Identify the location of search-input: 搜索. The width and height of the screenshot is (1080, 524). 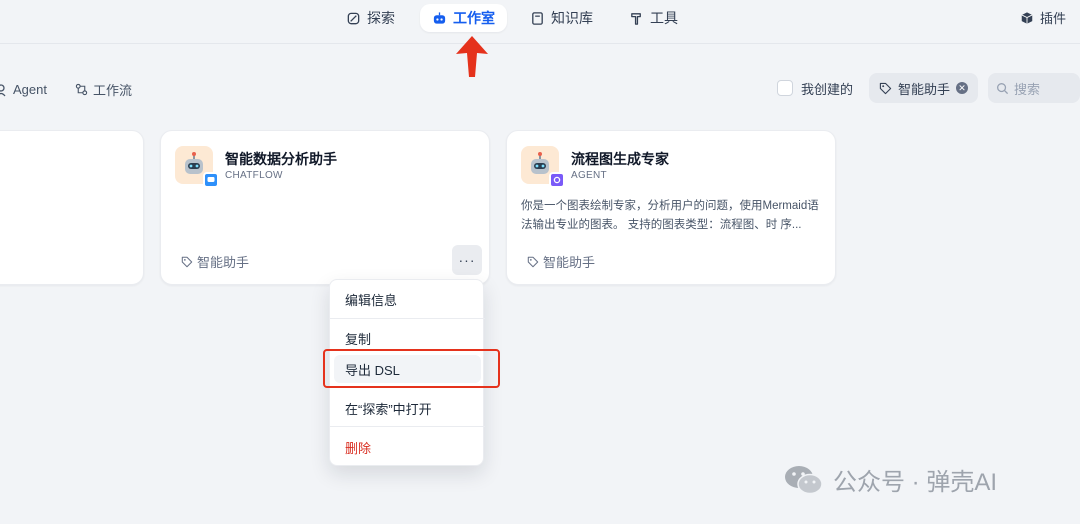
(1034, 88).